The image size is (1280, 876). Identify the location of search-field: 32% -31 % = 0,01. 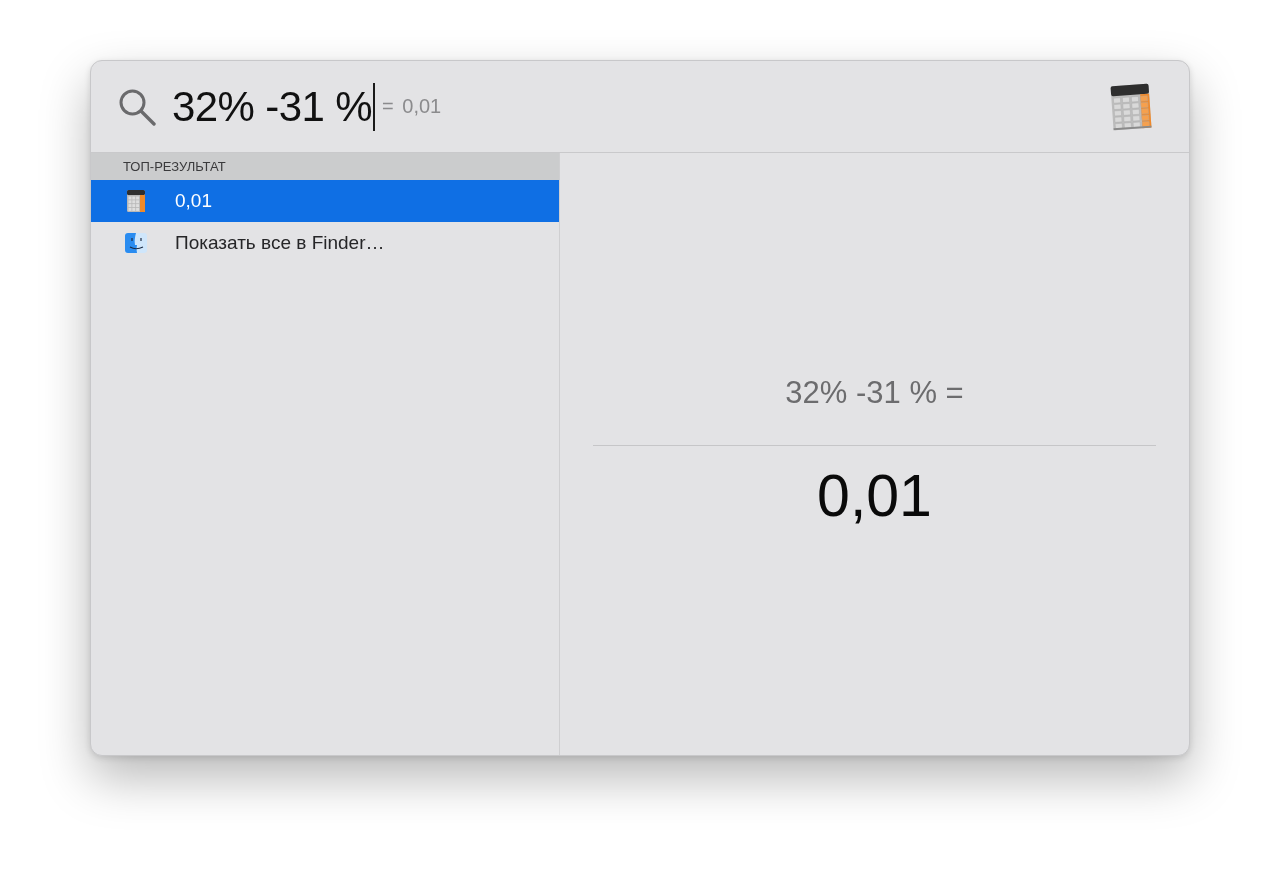
(280, 106).